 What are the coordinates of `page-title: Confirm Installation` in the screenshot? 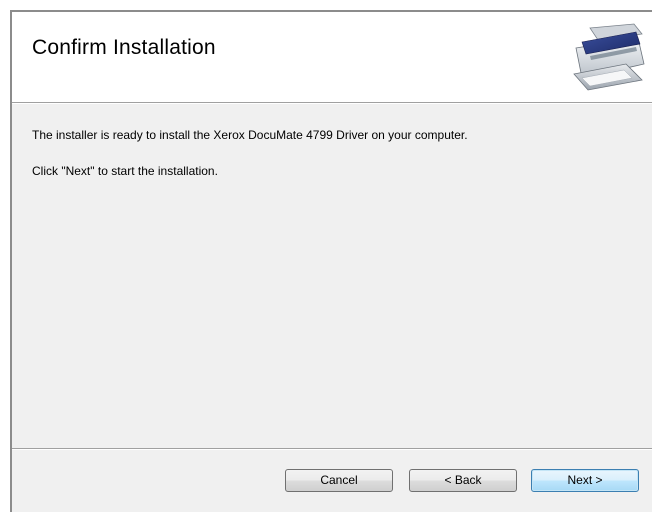 It's located at (124, 47).